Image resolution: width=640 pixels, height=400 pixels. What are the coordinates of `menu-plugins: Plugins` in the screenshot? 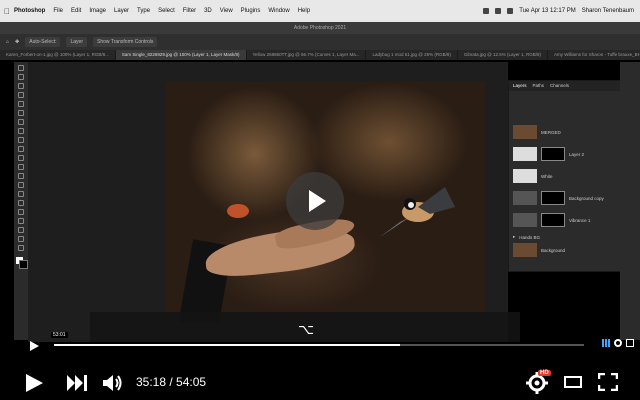 It's located at (251, 11).